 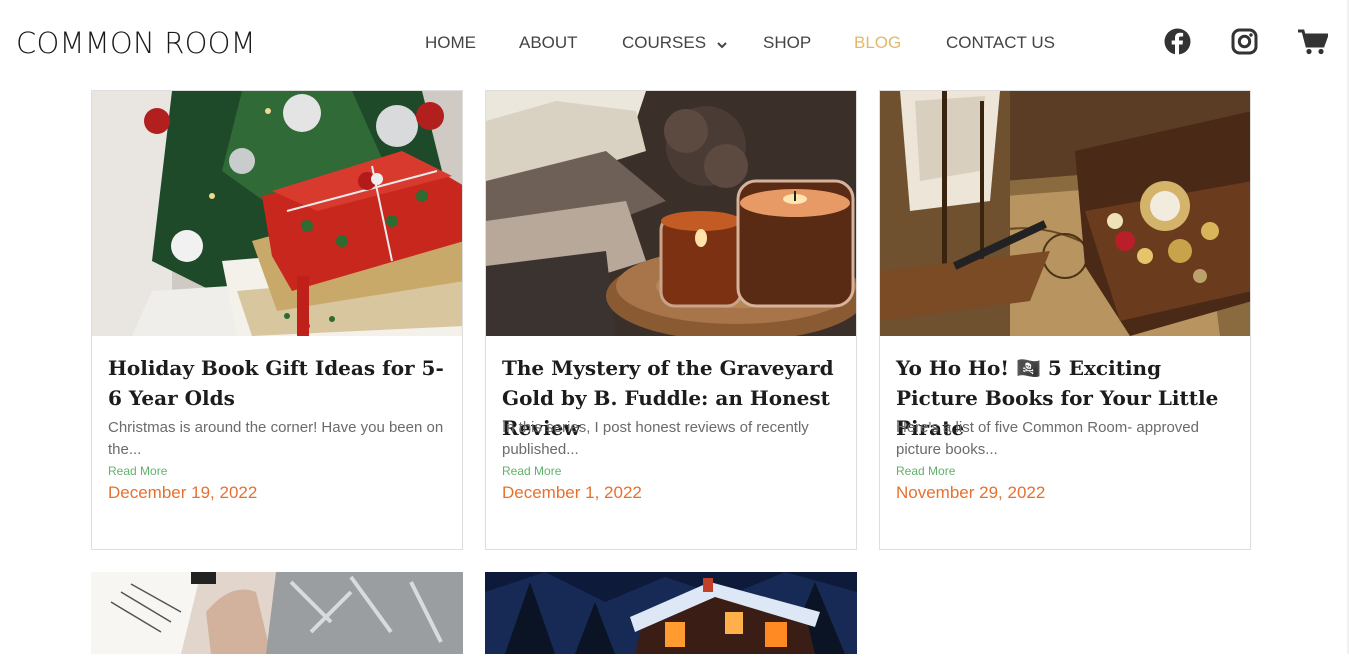 I want to click on post-date: November 29, 2022, so click(x=971, y=492).